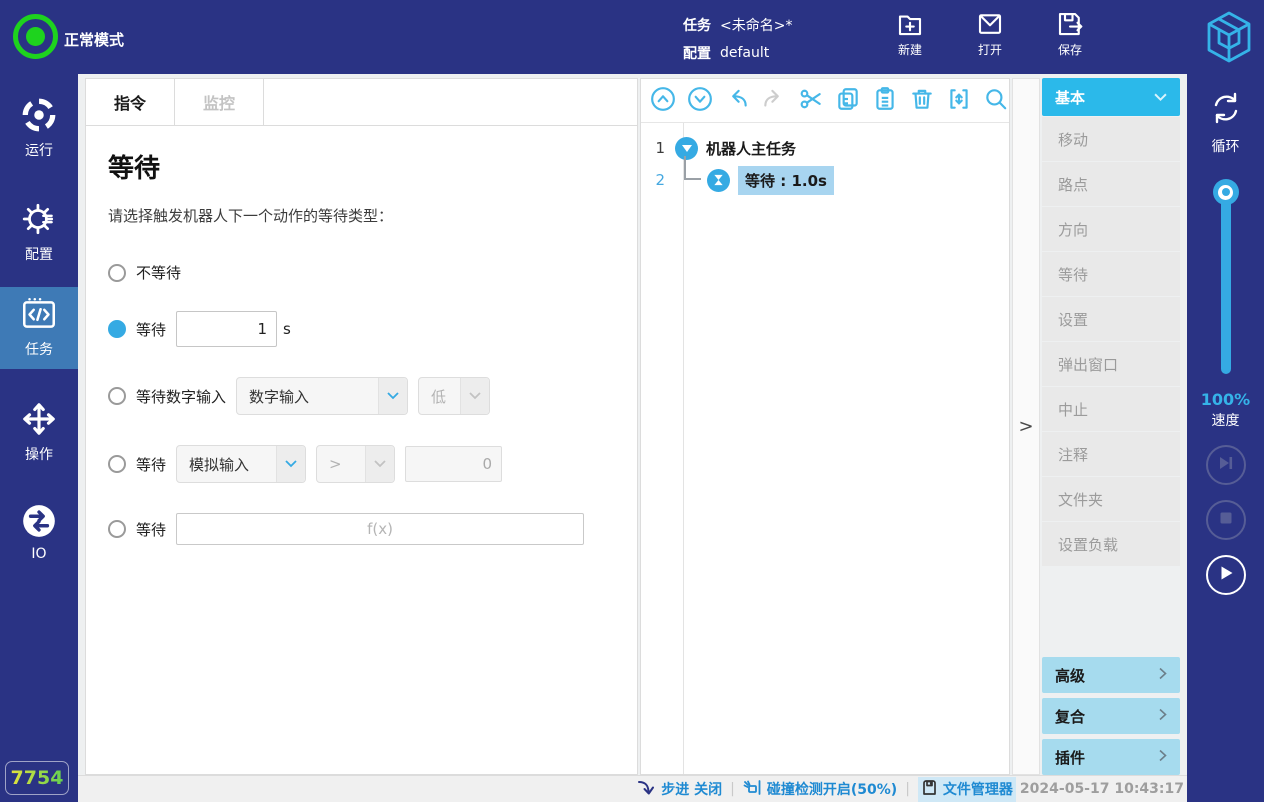  What do you see at coordinates (1101, 789) in the screenshot?
I see `clock-timestamp: 2024-05-17 10:43:17` at bounding box center [1101, 789].